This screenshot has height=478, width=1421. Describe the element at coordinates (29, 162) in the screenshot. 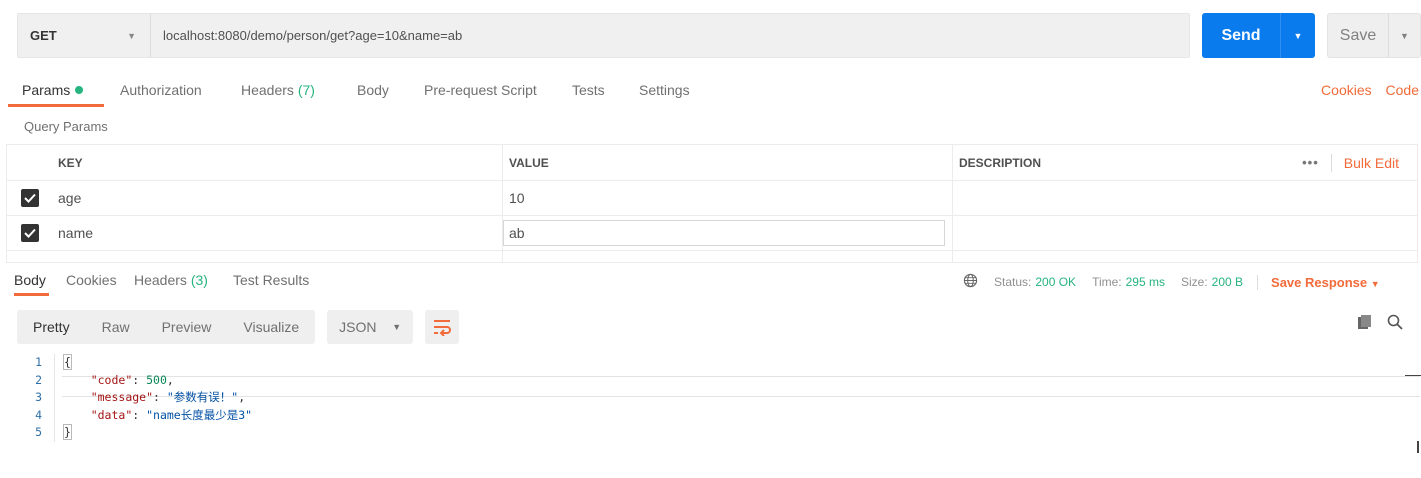

I see `header-checkbox-cell` at that location.